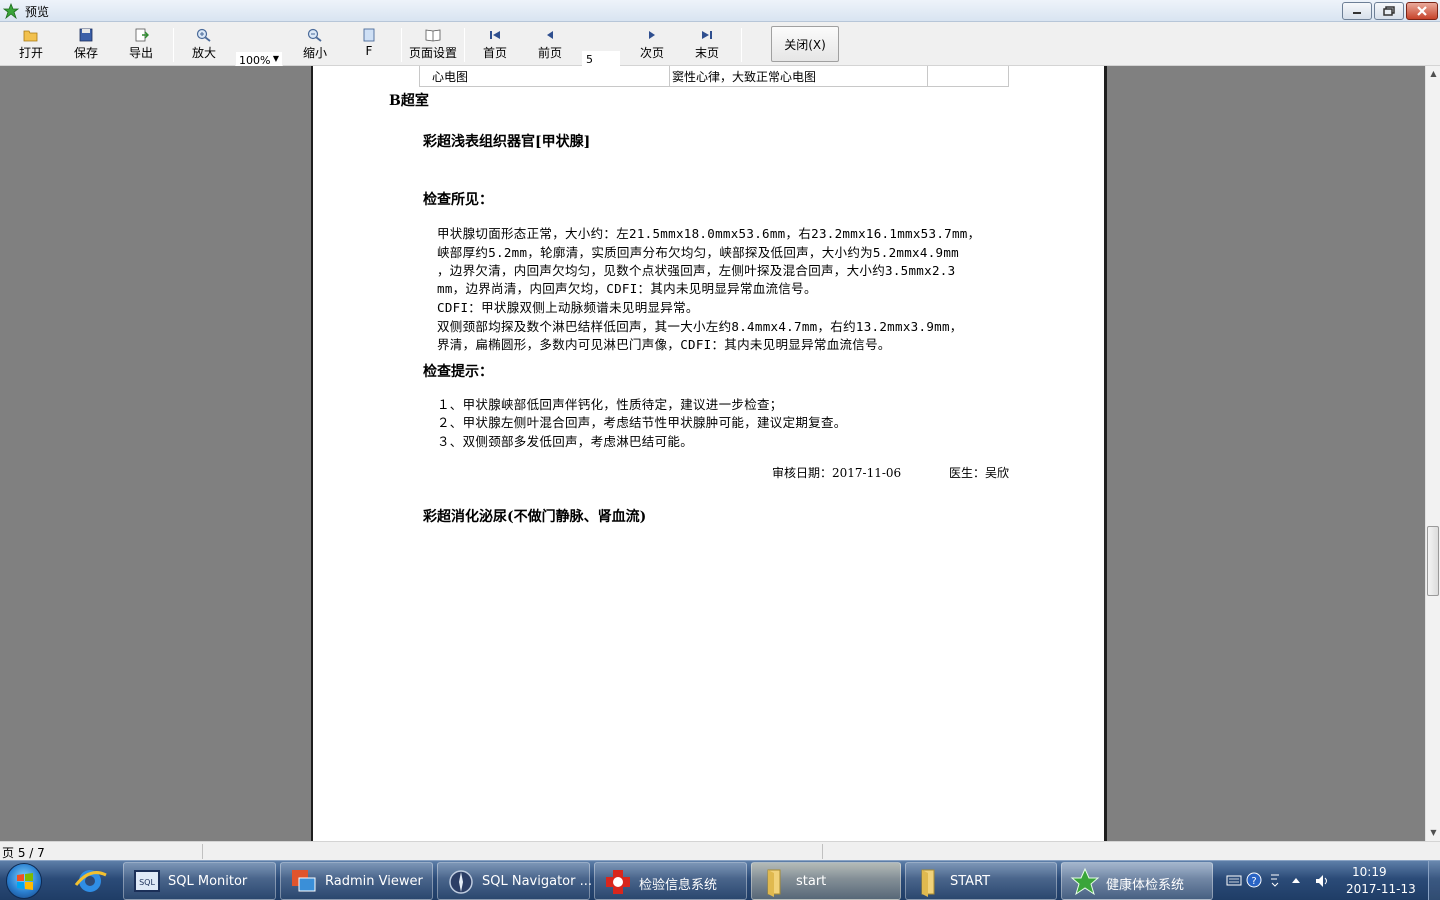 The width and height of the screenshot is (1440, 900). I want to click on taskbar-label: 检验信息系统, so click(678, 885).